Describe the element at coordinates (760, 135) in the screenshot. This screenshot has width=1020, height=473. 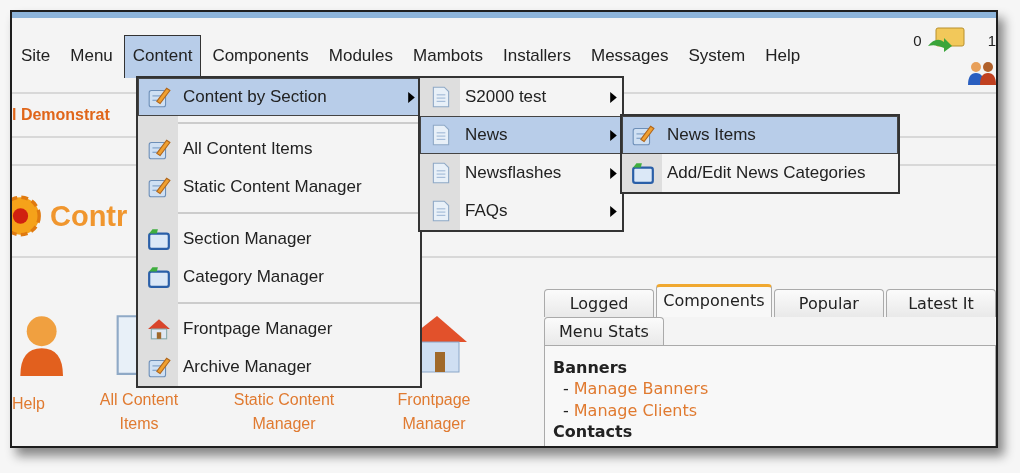
I see `dropdown-entry: News Items` at that location.